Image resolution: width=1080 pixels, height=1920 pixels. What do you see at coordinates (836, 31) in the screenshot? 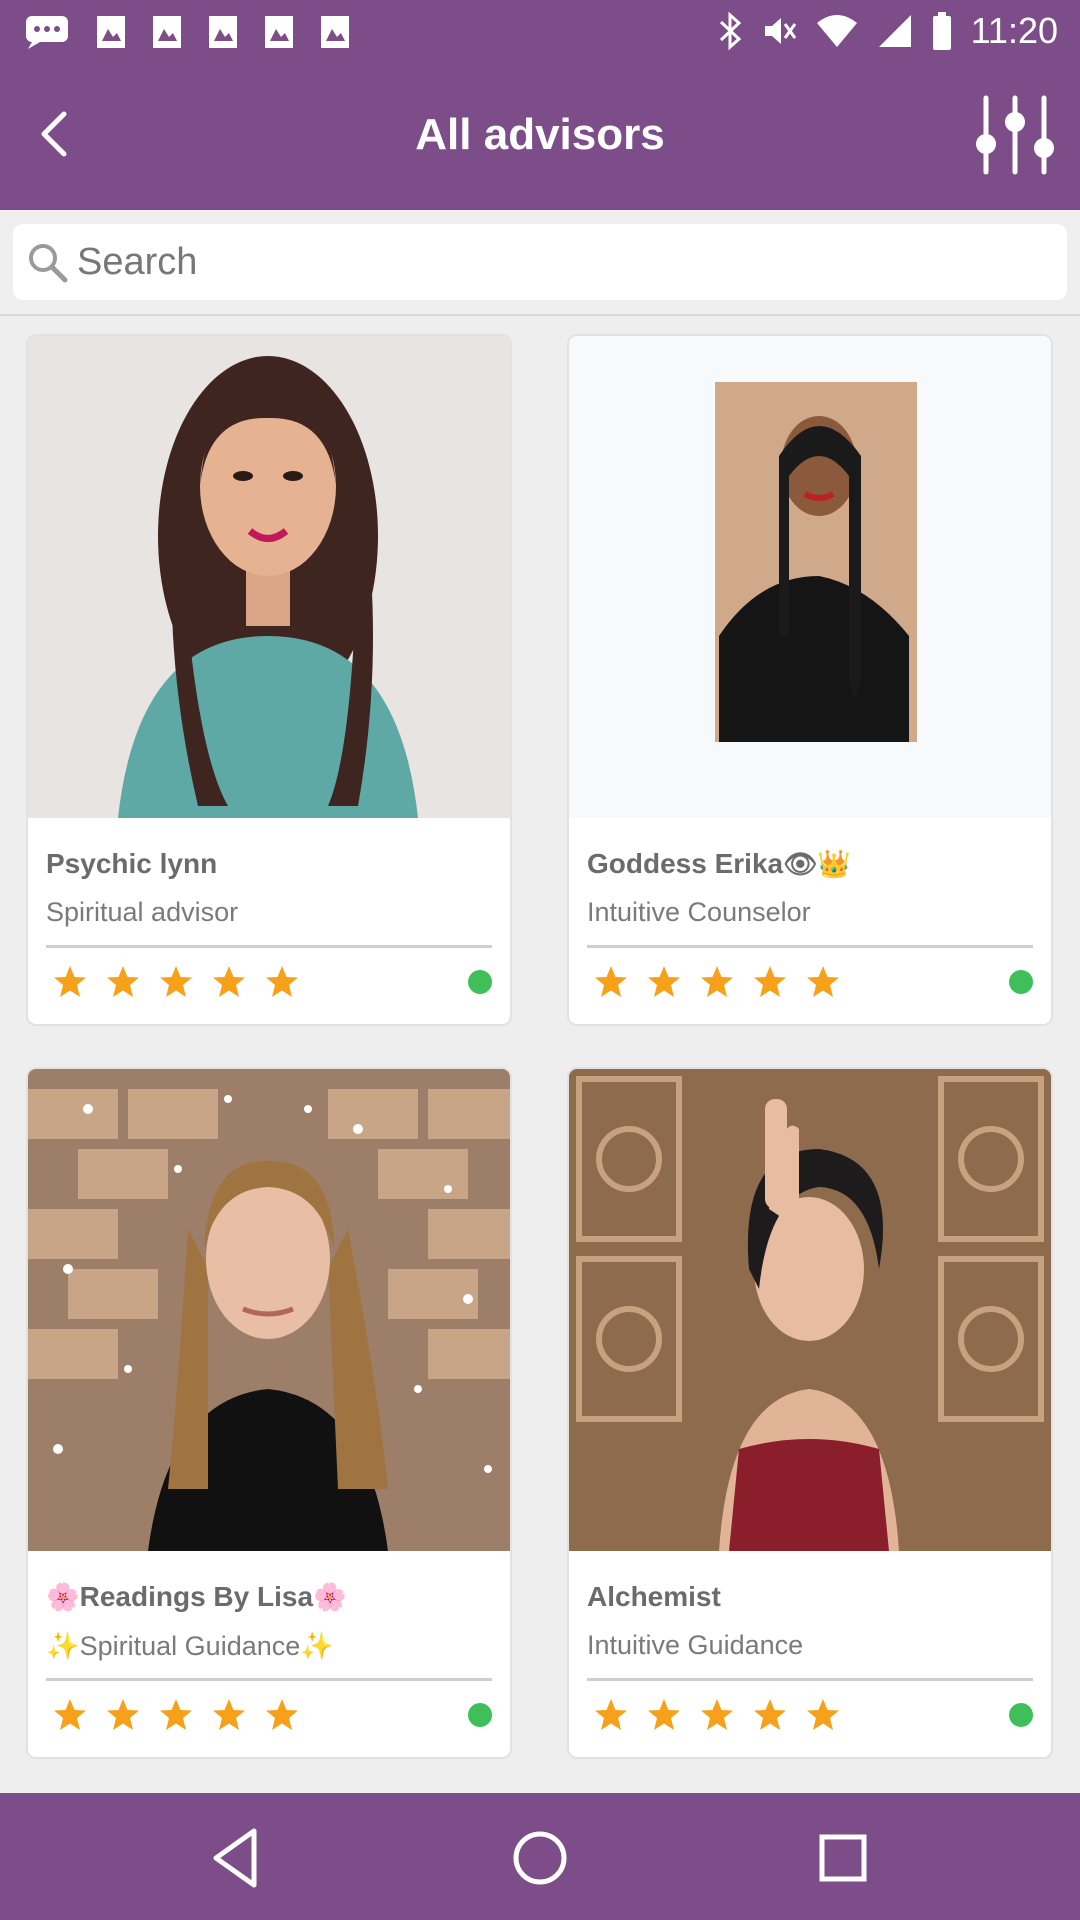
I see `wifi-icon` at bounding box center [836, 31].